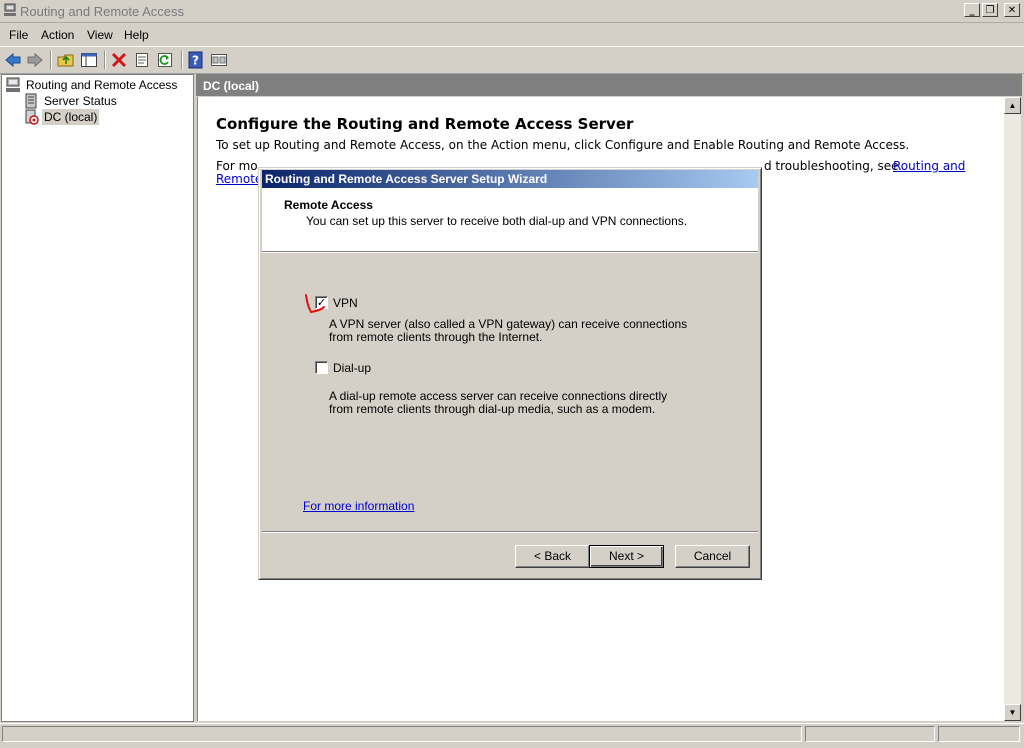  Describe the element at coordinates (972, 10) in the screenshot. I see `minimize-button: _` at that location.